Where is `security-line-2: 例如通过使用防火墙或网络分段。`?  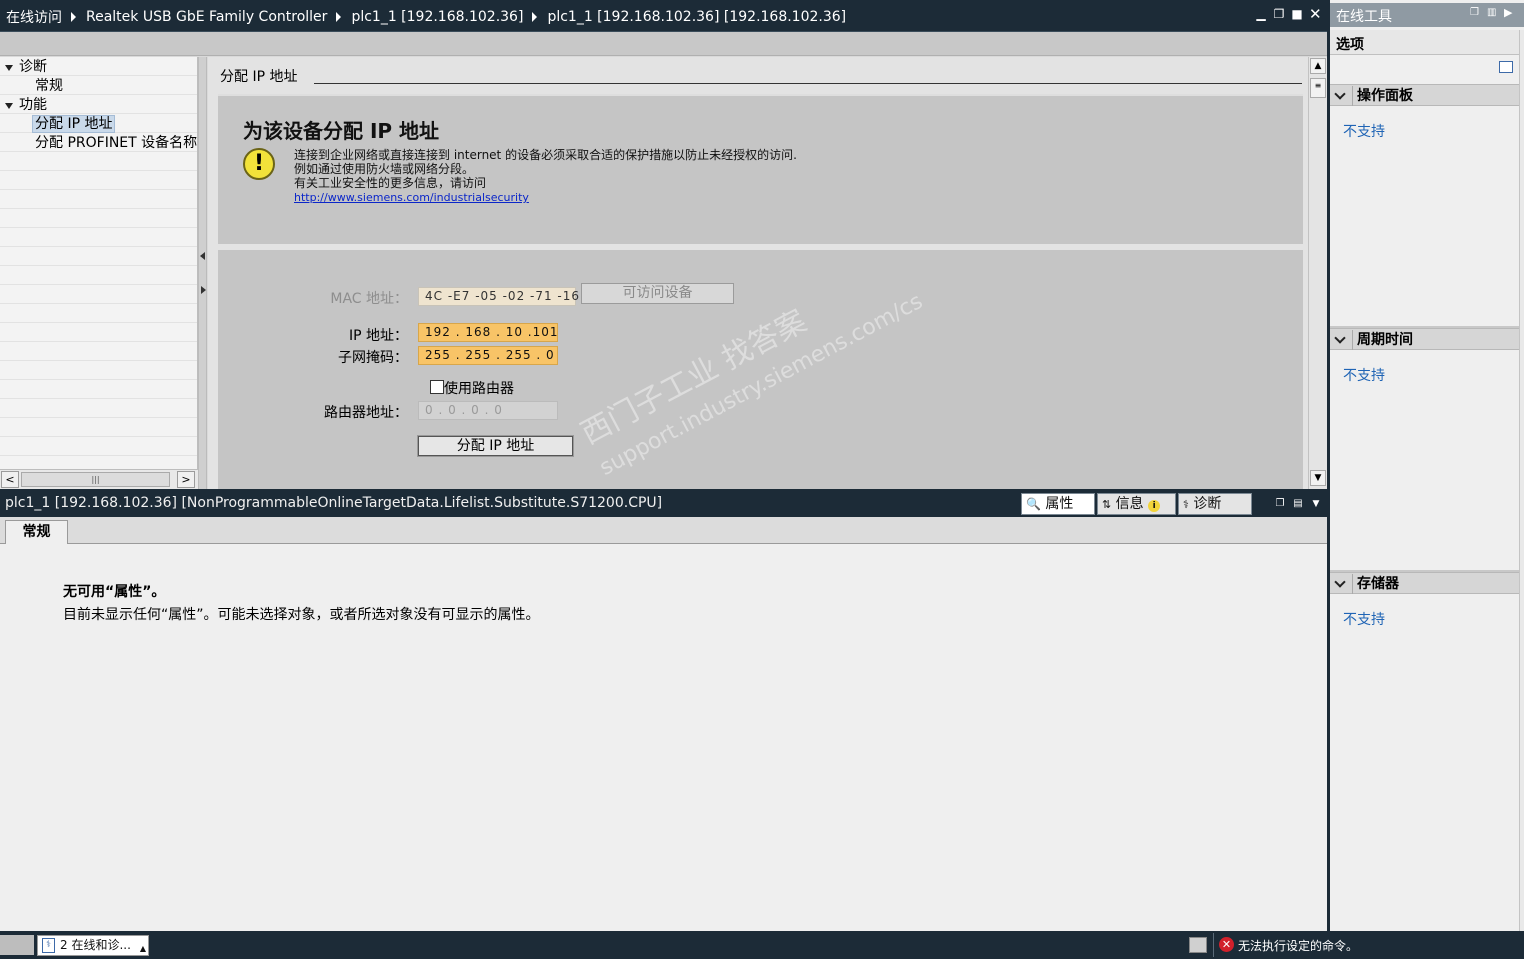 security-line-2: 例如通过使用防火墙或网络分段。 is located at coordinates (384, 169).